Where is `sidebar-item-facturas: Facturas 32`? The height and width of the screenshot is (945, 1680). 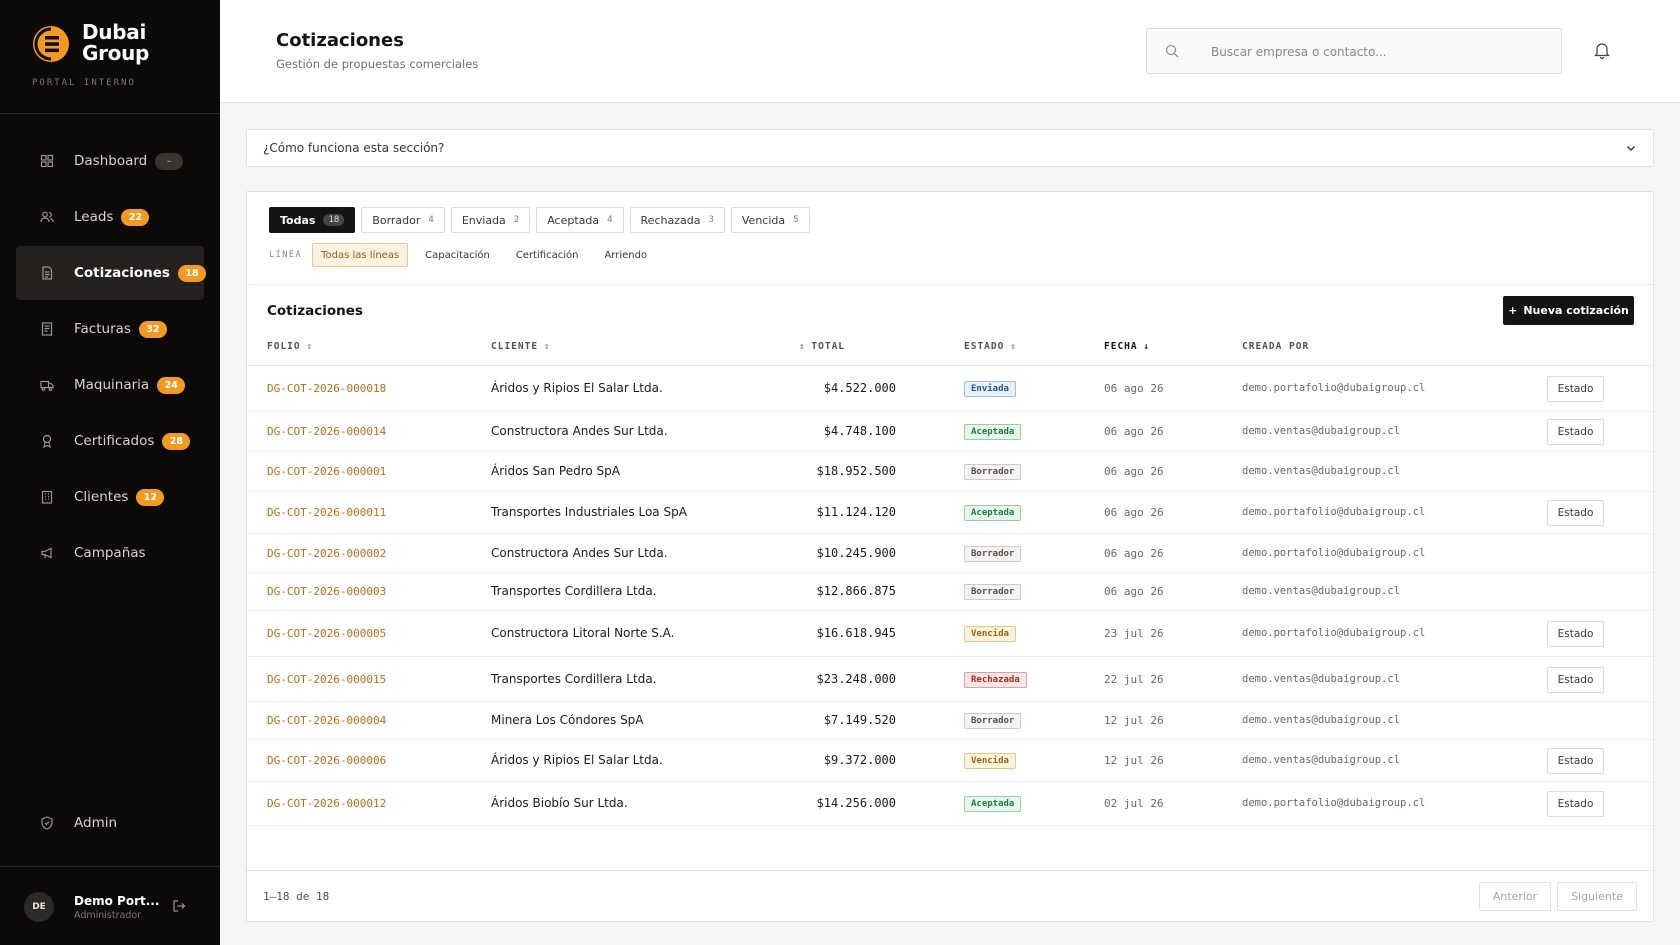 sidebar-item-facturas: Facturas 32 is located at coordinates (110, 329).